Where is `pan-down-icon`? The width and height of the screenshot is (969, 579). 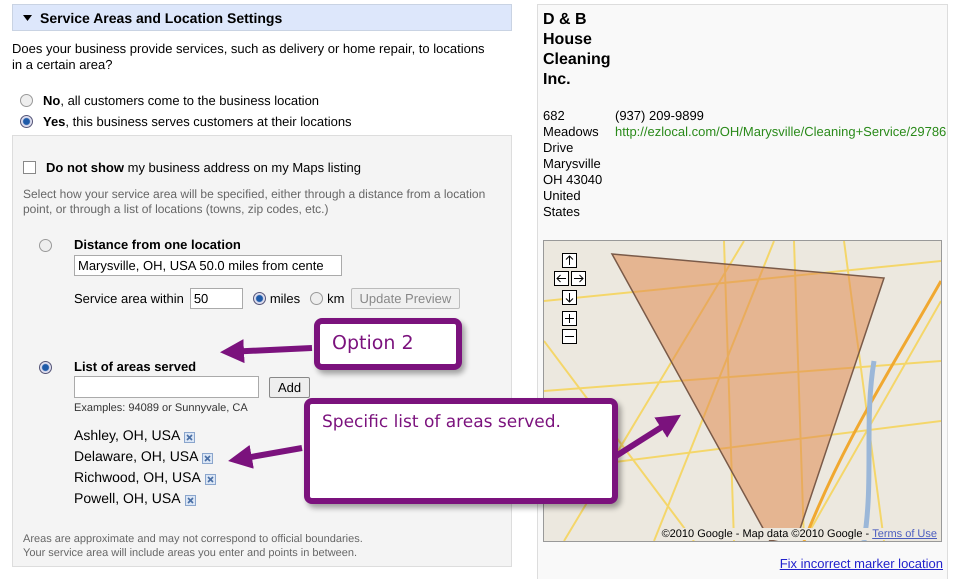
pan-down-icon is located at coordinates (569, 297).